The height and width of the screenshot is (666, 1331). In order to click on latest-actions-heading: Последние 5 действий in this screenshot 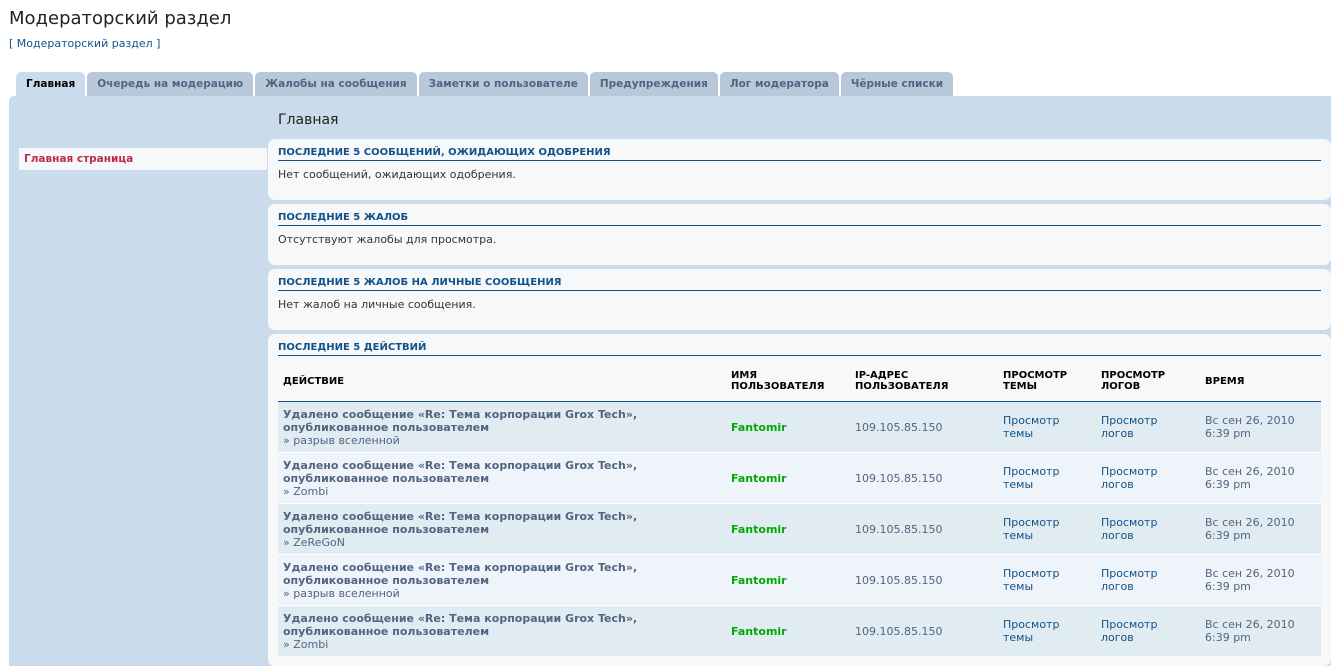, I will do `click(799, 349)`.